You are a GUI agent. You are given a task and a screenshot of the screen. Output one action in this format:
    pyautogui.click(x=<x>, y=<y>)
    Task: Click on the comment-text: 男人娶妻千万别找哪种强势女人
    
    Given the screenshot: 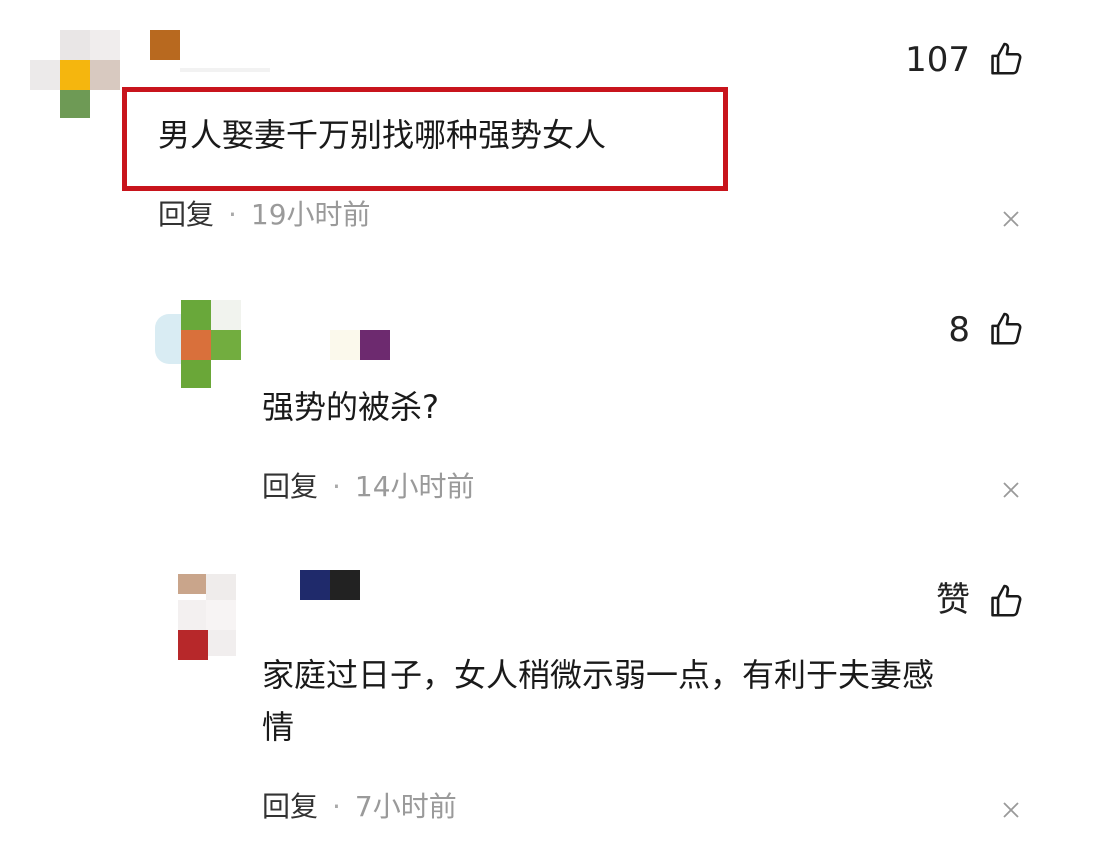 What is the action you would take?
    pyautogui.click(x=382, y=135)
    